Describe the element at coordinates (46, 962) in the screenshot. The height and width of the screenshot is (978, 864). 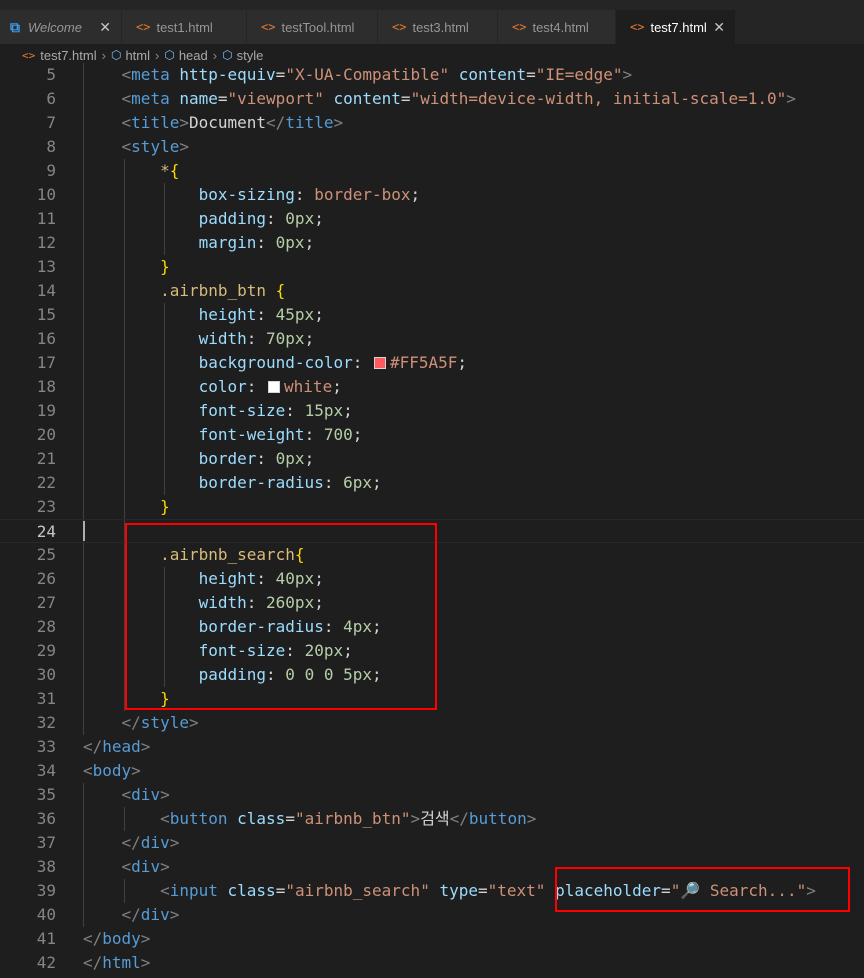
I see `line-number: 42` at that location.